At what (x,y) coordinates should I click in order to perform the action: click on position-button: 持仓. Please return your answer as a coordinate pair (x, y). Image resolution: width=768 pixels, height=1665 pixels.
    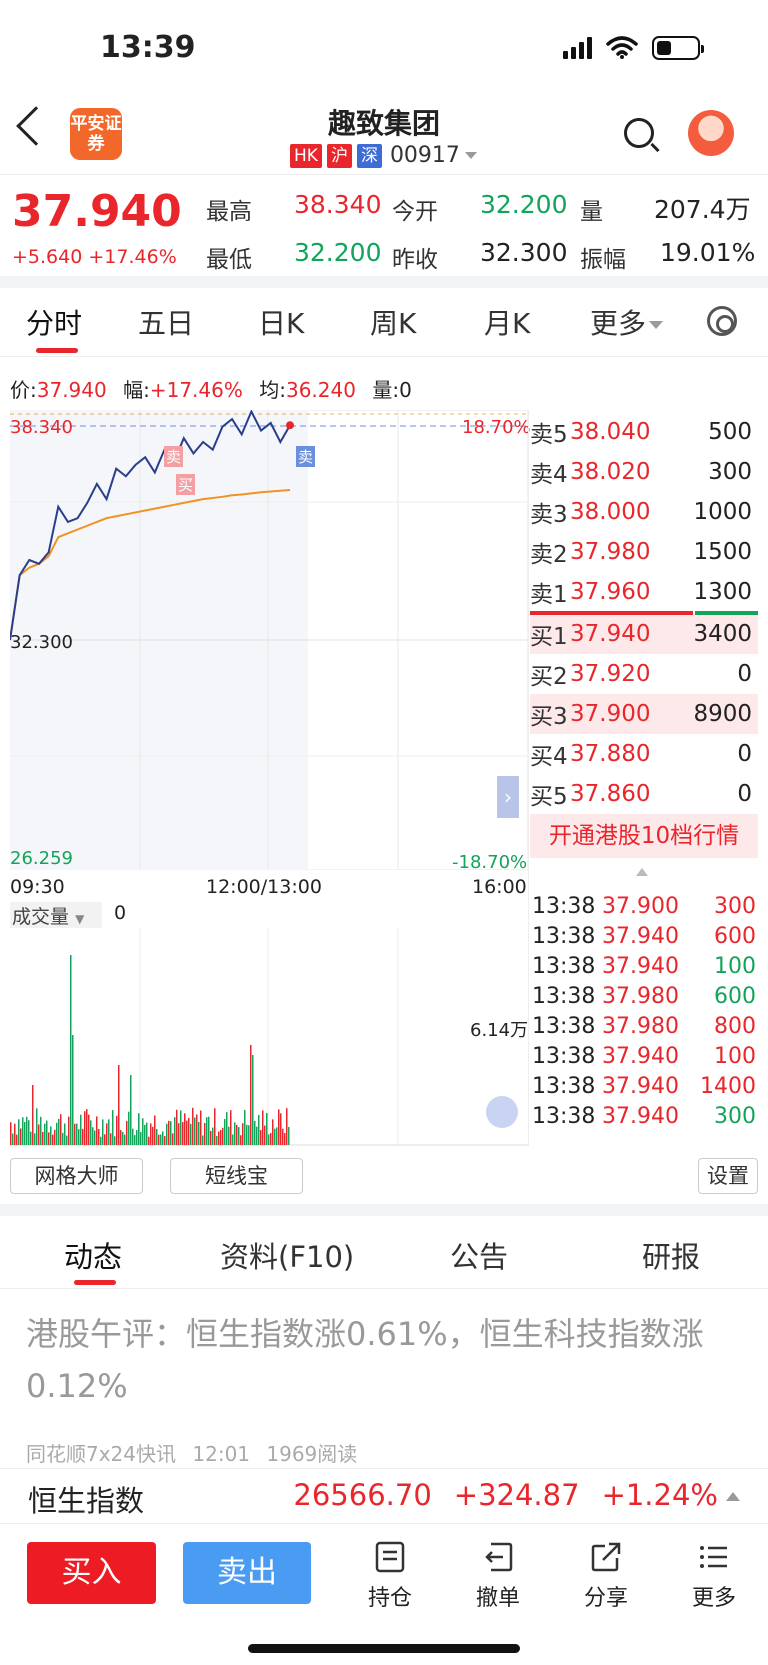
    Looking at the image, I should click on (390, 1576).